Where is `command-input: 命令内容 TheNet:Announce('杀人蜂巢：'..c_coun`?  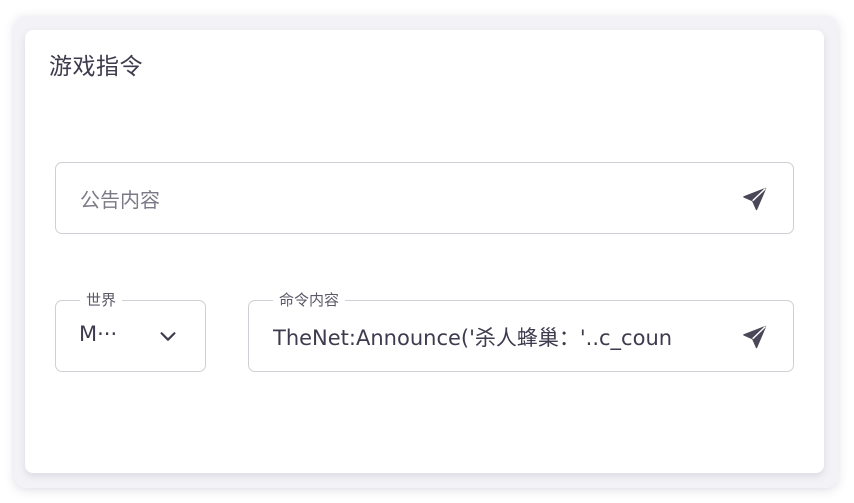 command-input: 命令内容 TheNet:Announce('杀人蜂巢：'..c_coun is located at coordinates (521, 331).